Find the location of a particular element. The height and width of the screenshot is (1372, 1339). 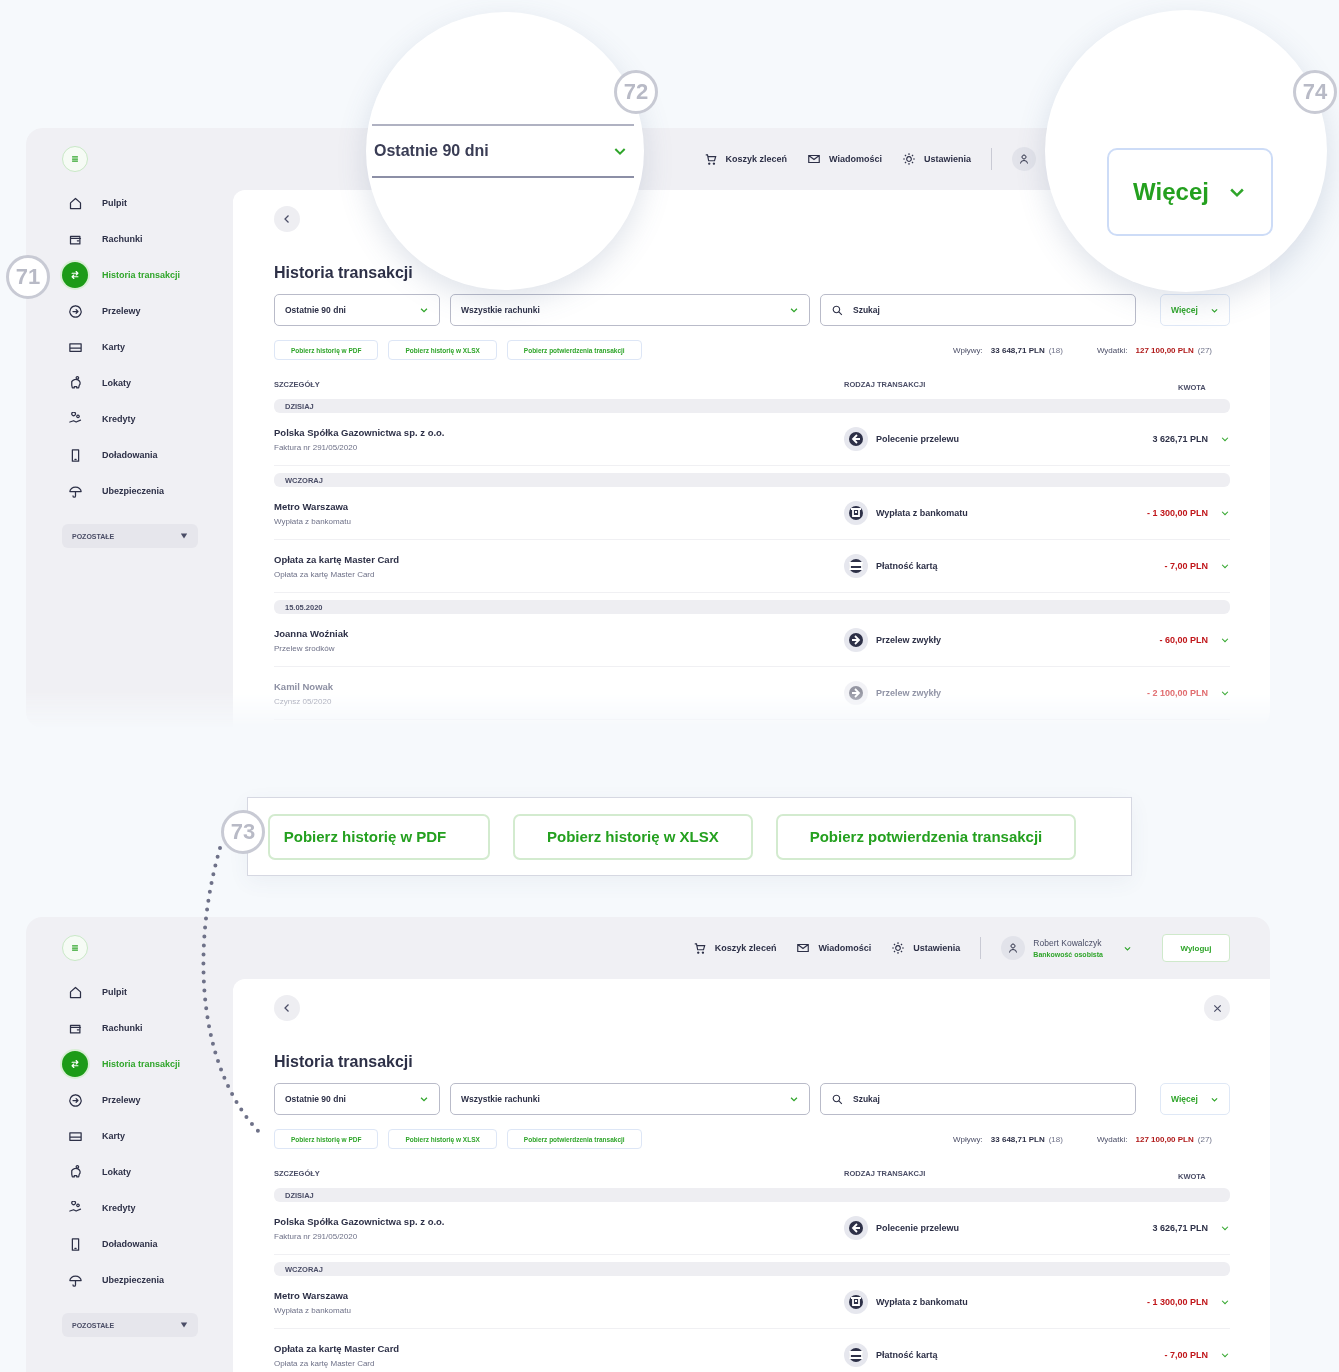

transaction-name: Polska Spółka Gazownictwa sp. z o.o. is located at coordinates (360, 432).